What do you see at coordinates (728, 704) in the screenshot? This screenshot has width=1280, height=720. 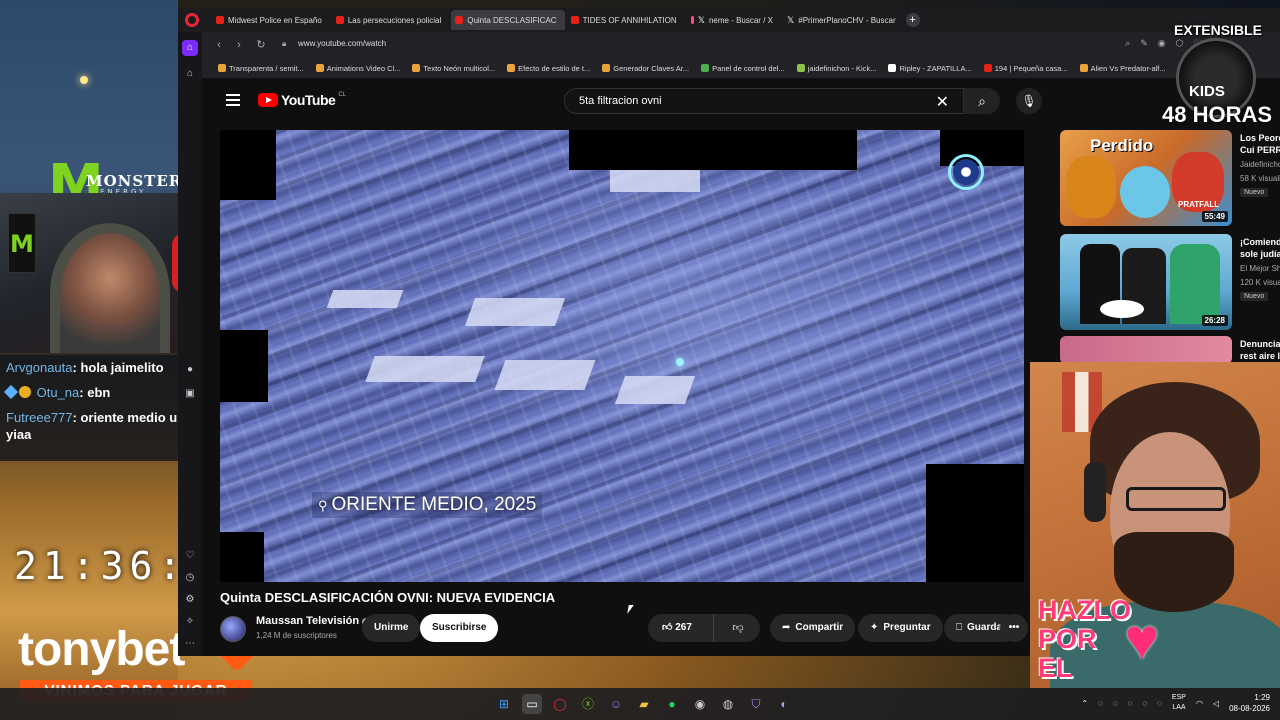 I see `app-icon: ◍` at bounding box center [728, 704].